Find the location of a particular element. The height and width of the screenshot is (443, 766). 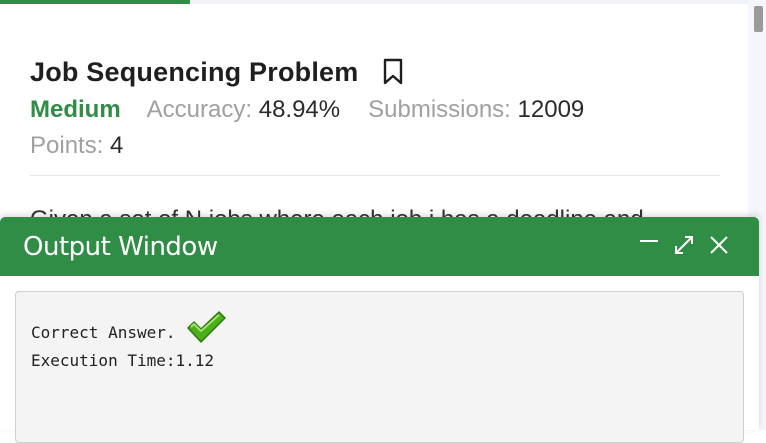

points-value: 4 is located at coordinates (117, 145).